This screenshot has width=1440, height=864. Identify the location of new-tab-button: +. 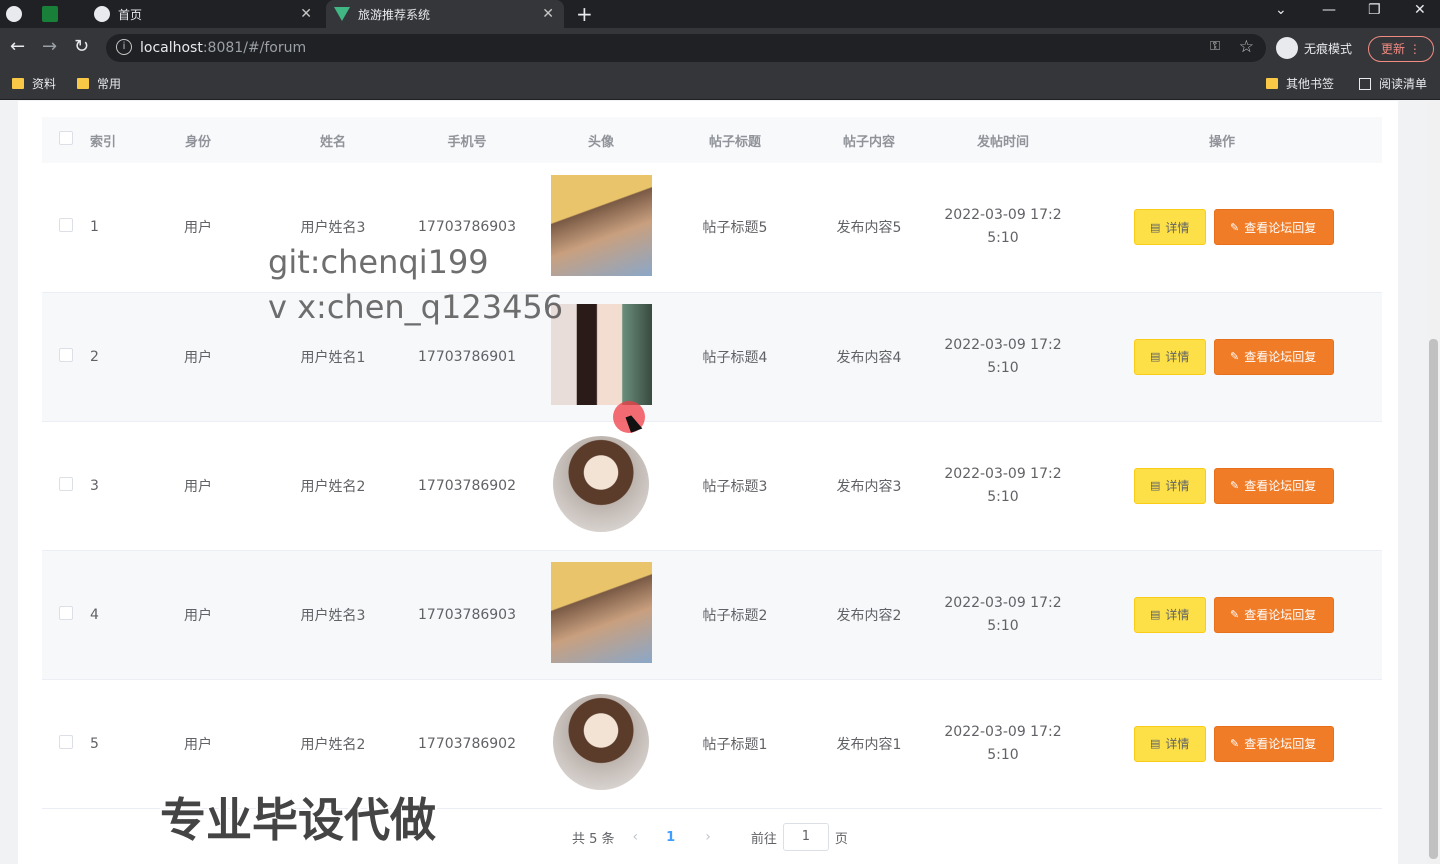
(584, 14).